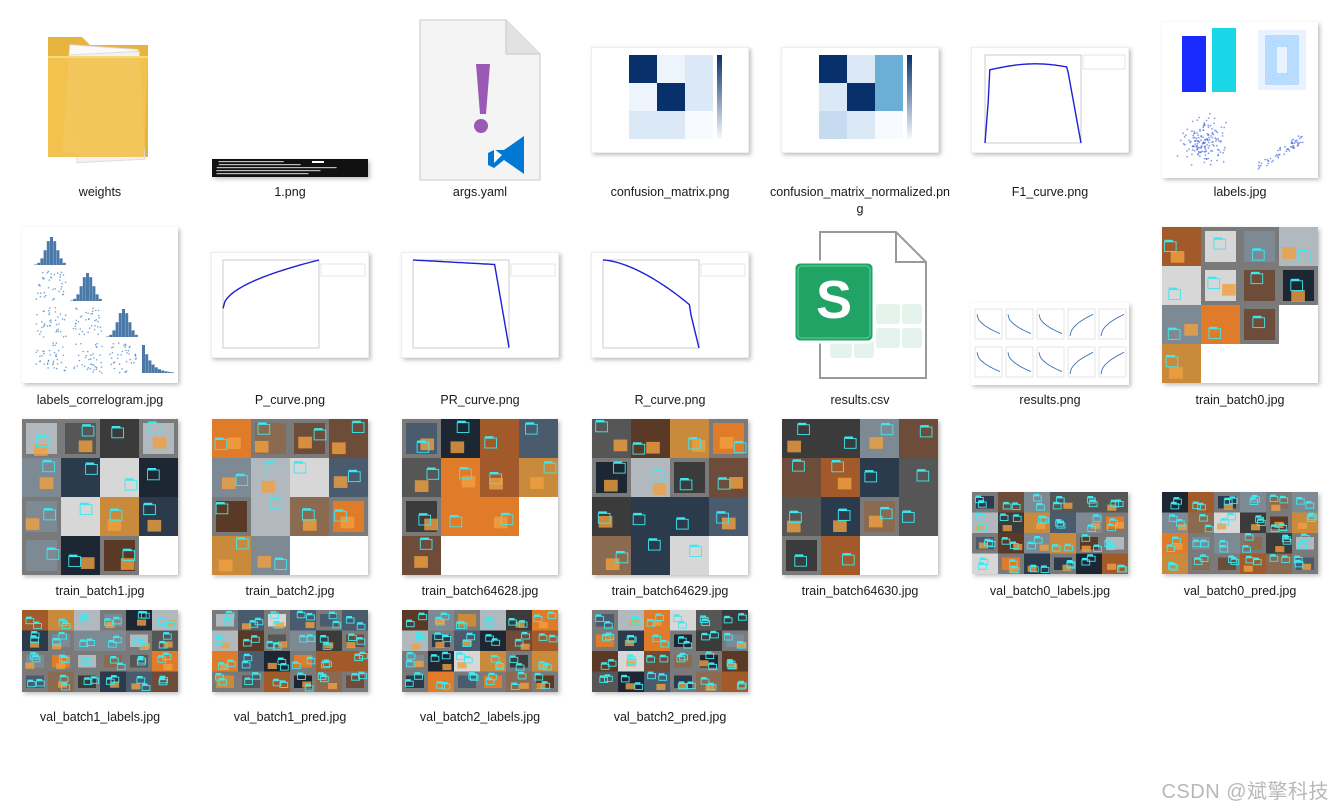  What do you see at coordinates (100, 591) in the screenshot?
I see `file-name: train_batch1.jpg` at bounding box center [100, 591].